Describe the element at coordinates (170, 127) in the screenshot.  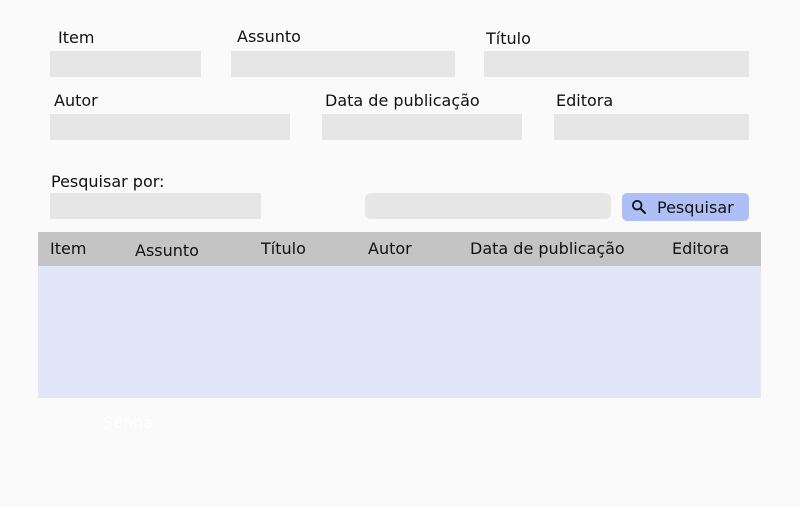
I see `autor-field` at that location.